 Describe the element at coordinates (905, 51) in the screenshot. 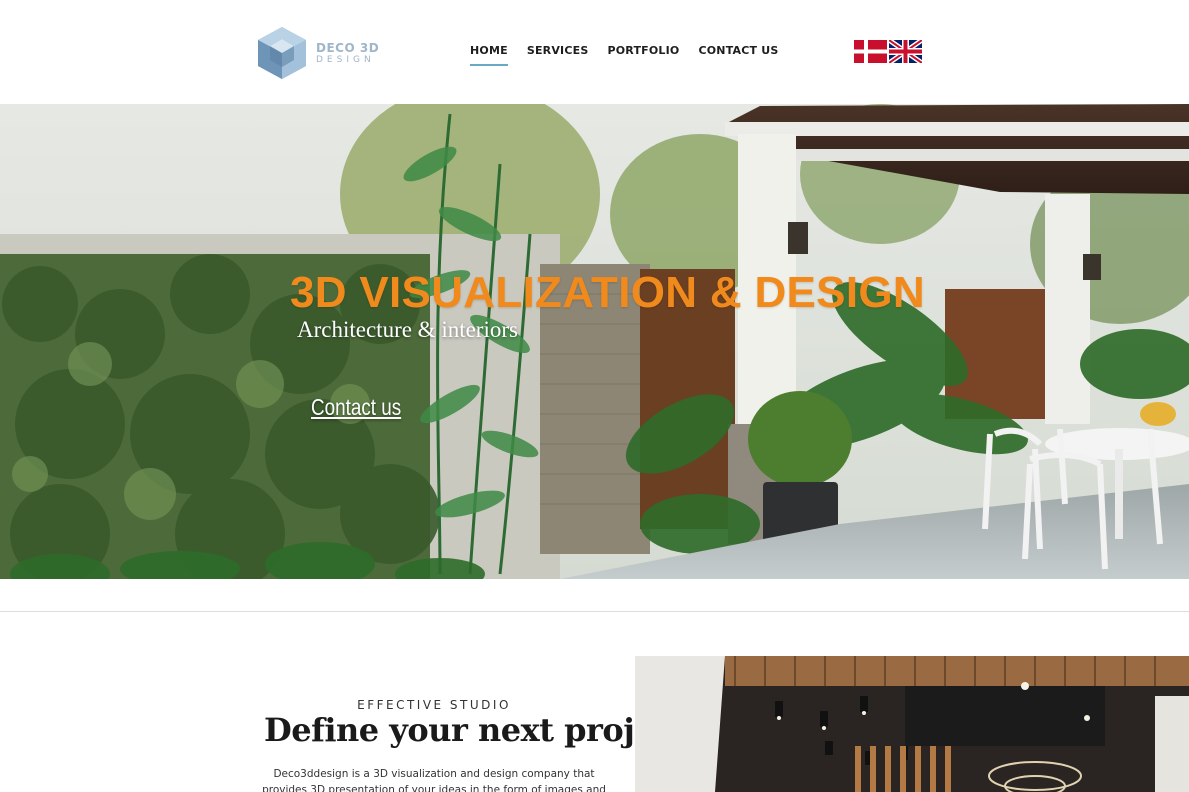

I see `uk-flag-icon` at that location.